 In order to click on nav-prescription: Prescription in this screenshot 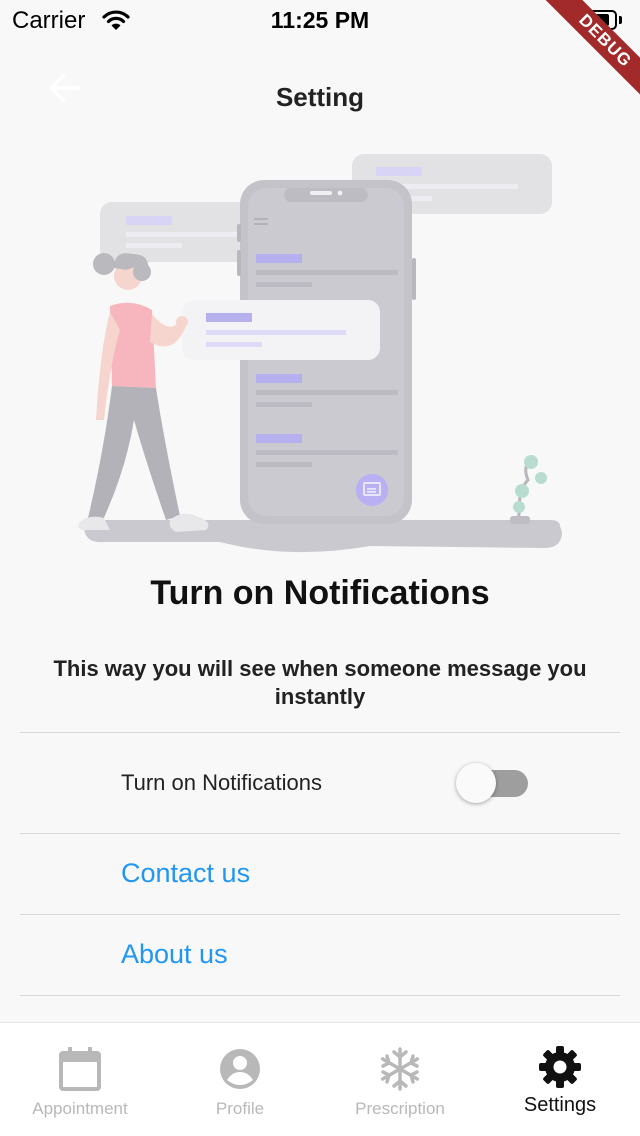, I will do `click(400, 1079)`.